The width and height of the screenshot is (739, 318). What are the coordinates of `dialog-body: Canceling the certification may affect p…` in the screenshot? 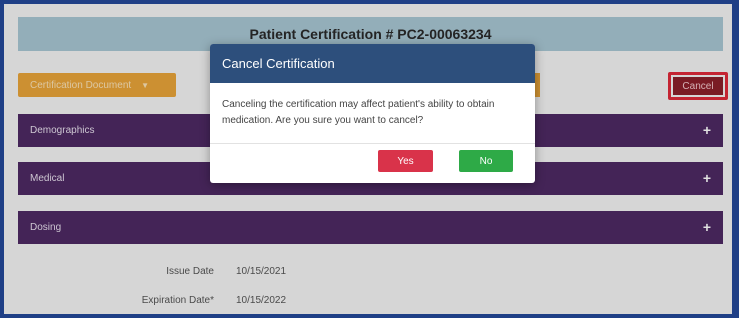 It's located at (372, 113).